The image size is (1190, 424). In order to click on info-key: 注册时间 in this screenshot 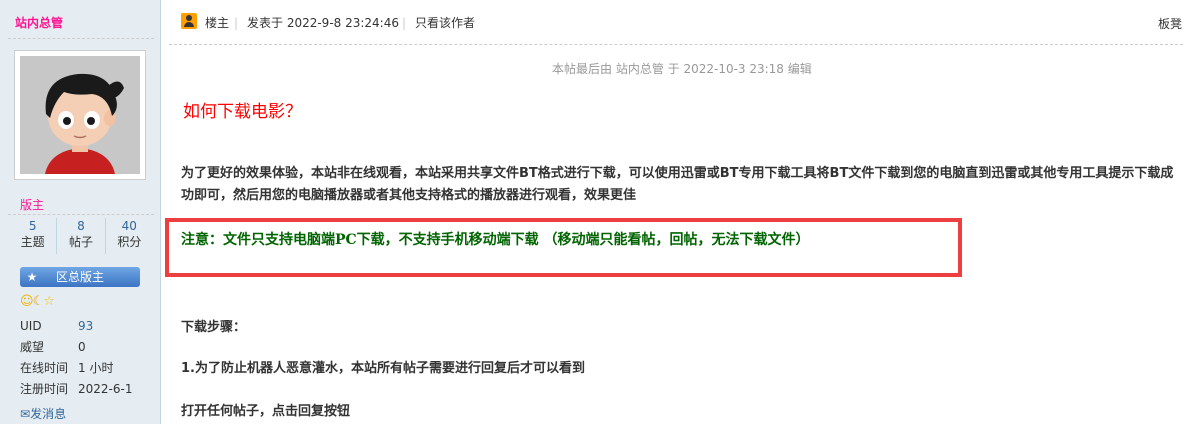, I will do `click(44, 389)`.